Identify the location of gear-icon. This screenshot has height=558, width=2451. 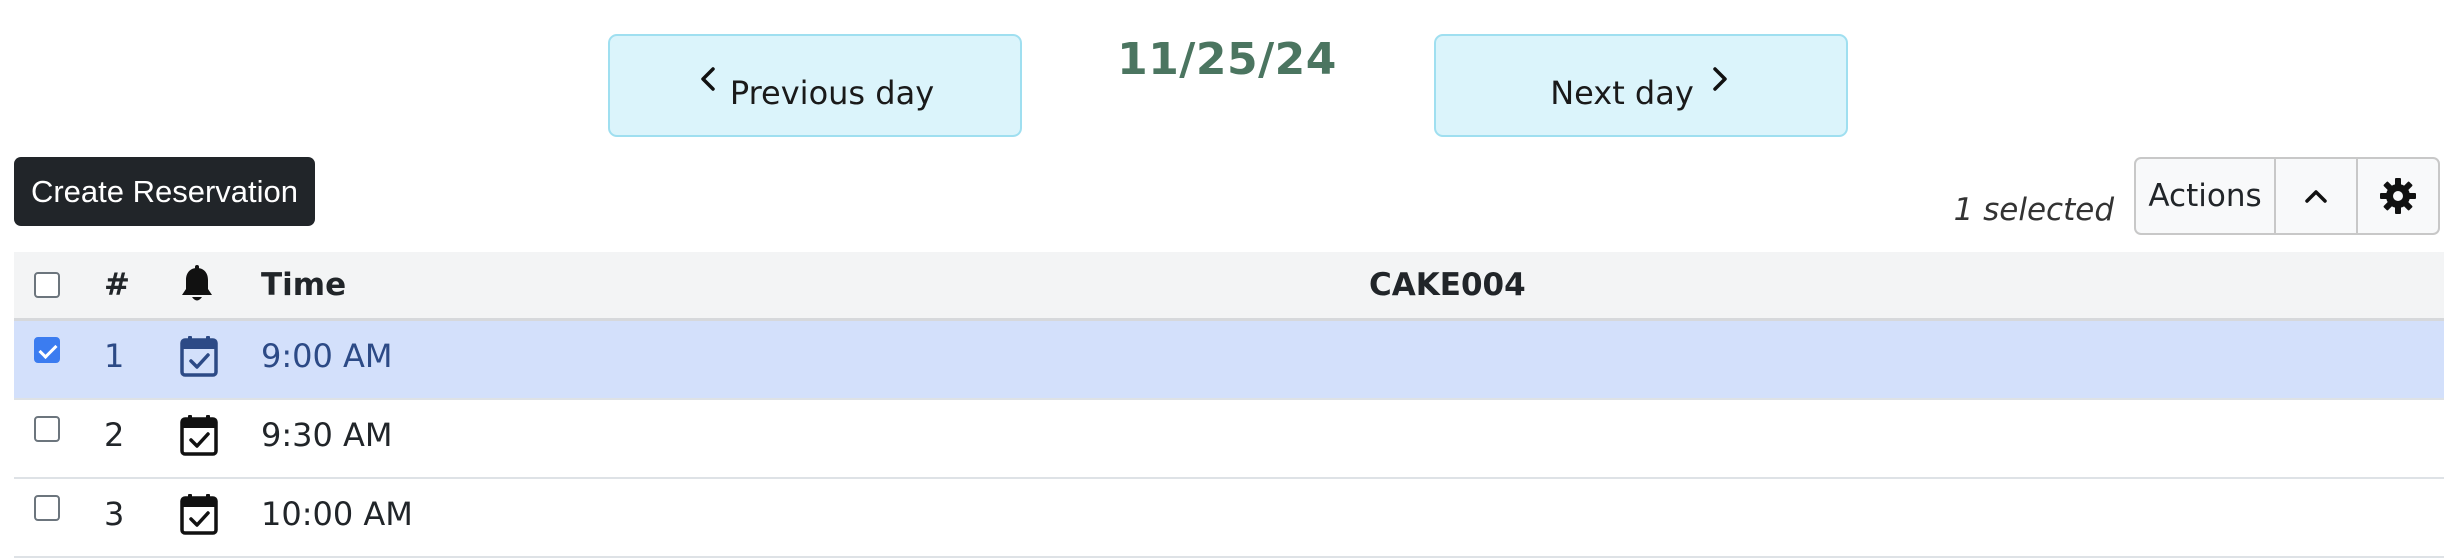
(2398, 196).